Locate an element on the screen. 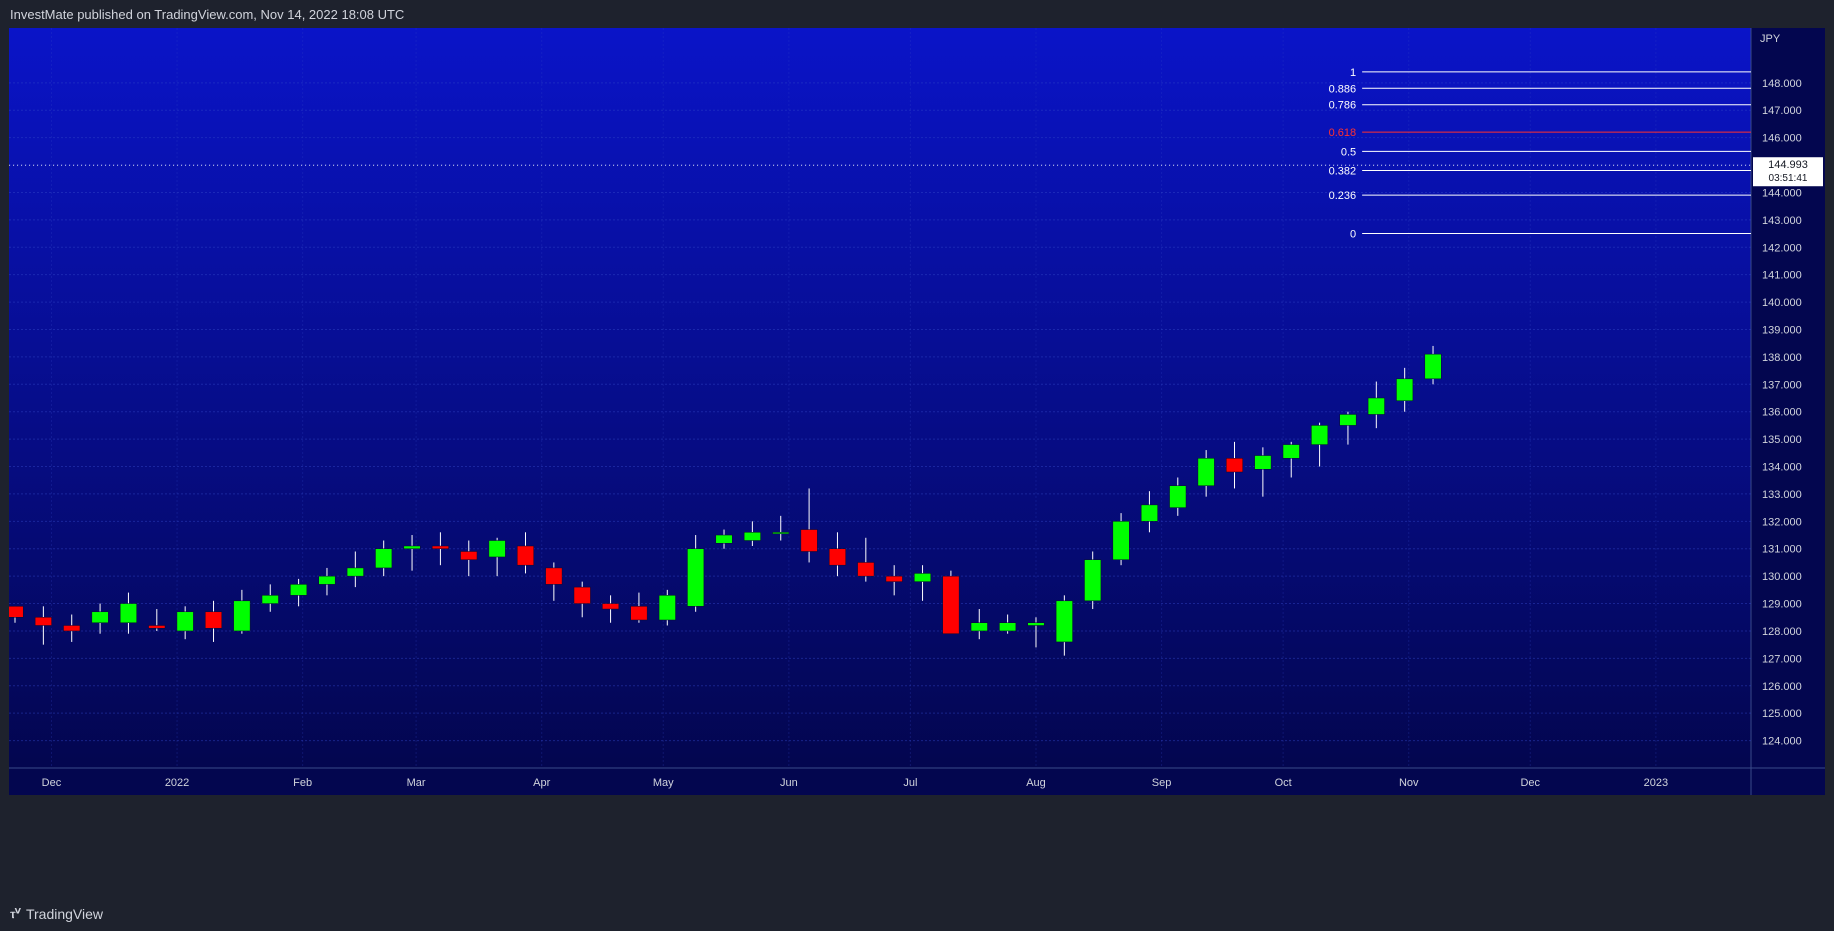 The width and height of the screenshot is (1834, 931). x-tick-label: Feb is located at coordinates (302, 783).